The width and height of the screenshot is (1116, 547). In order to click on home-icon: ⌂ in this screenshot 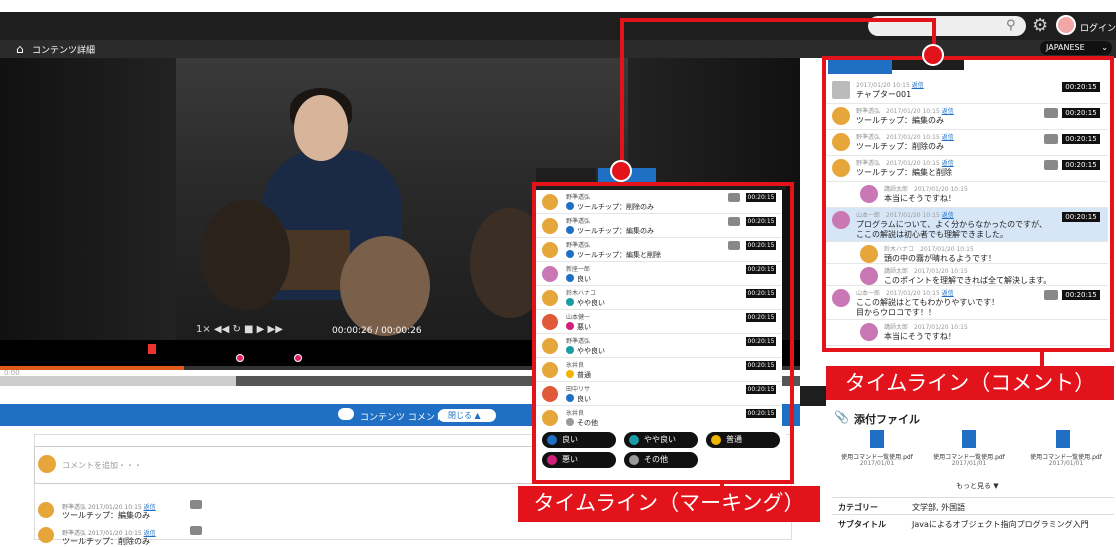, I will do `click(20, 49)`.